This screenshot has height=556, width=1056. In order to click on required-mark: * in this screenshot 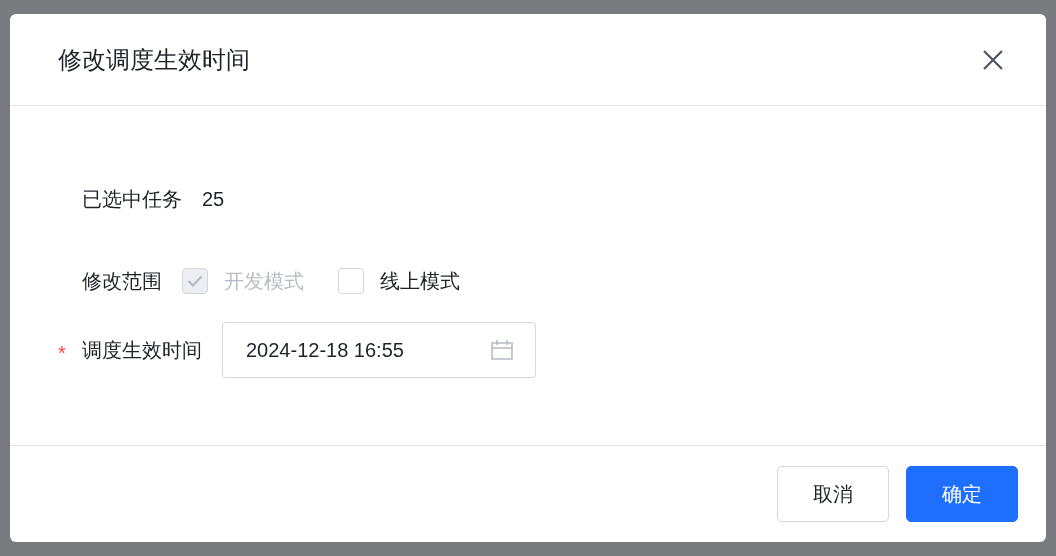, I will do `click(62, 352)`.